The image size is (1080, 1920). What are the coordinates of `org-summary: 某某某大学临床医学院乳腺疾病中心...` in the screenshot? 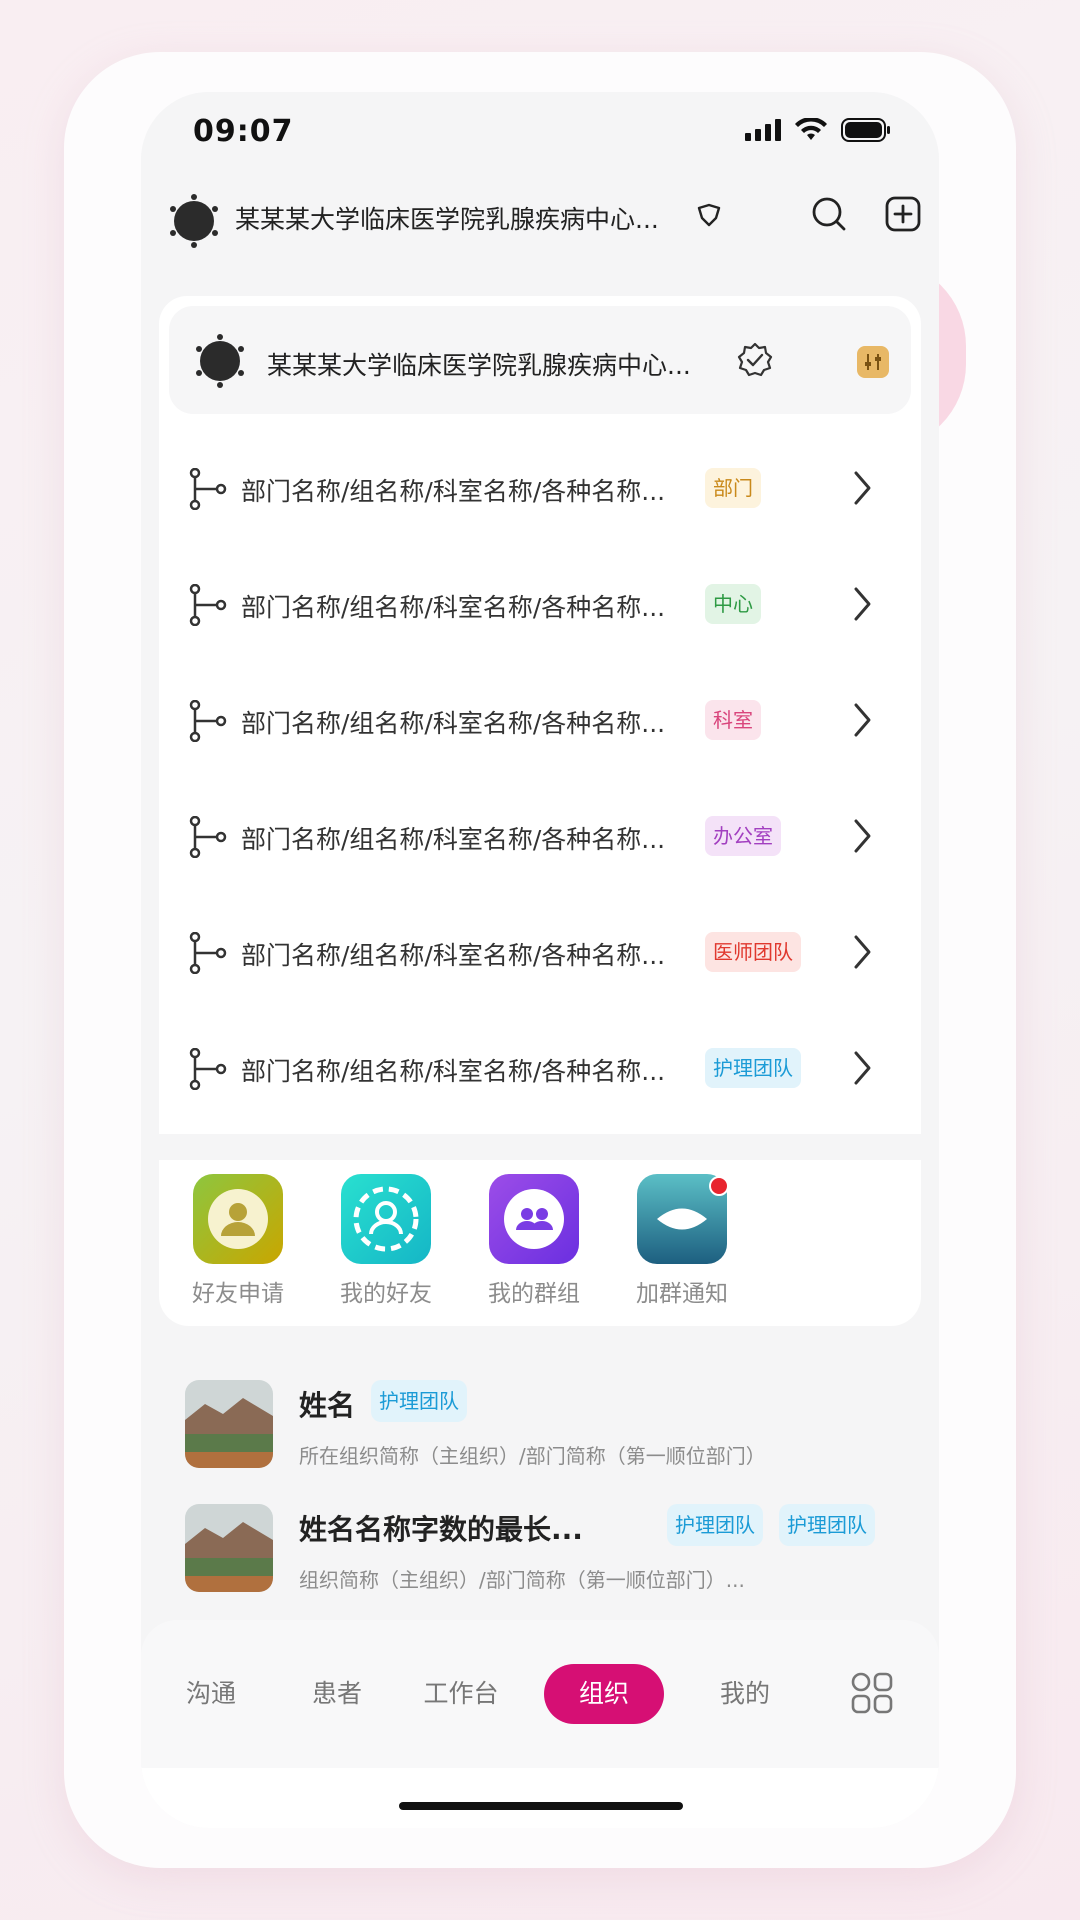 It's located at (540, 360).